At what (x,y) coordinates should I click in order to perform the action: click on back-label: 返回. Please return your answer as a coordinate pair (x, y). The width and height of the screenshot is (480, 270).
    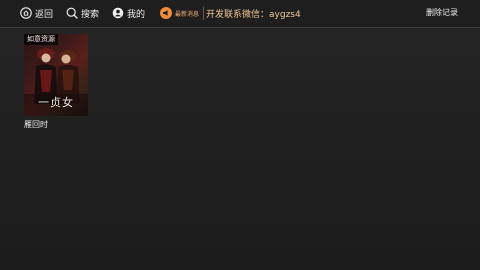
    Looking at the image, I should click on (44, 14).